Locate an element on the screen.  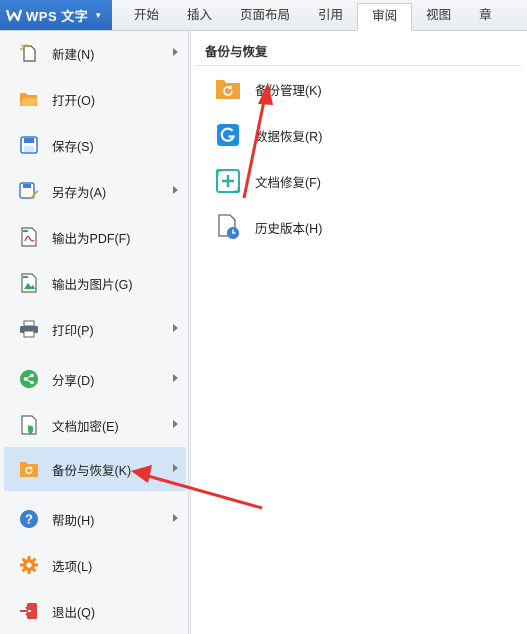
menu-item-export-image: 输出为图片(G) is located at coordinates (95, 283).